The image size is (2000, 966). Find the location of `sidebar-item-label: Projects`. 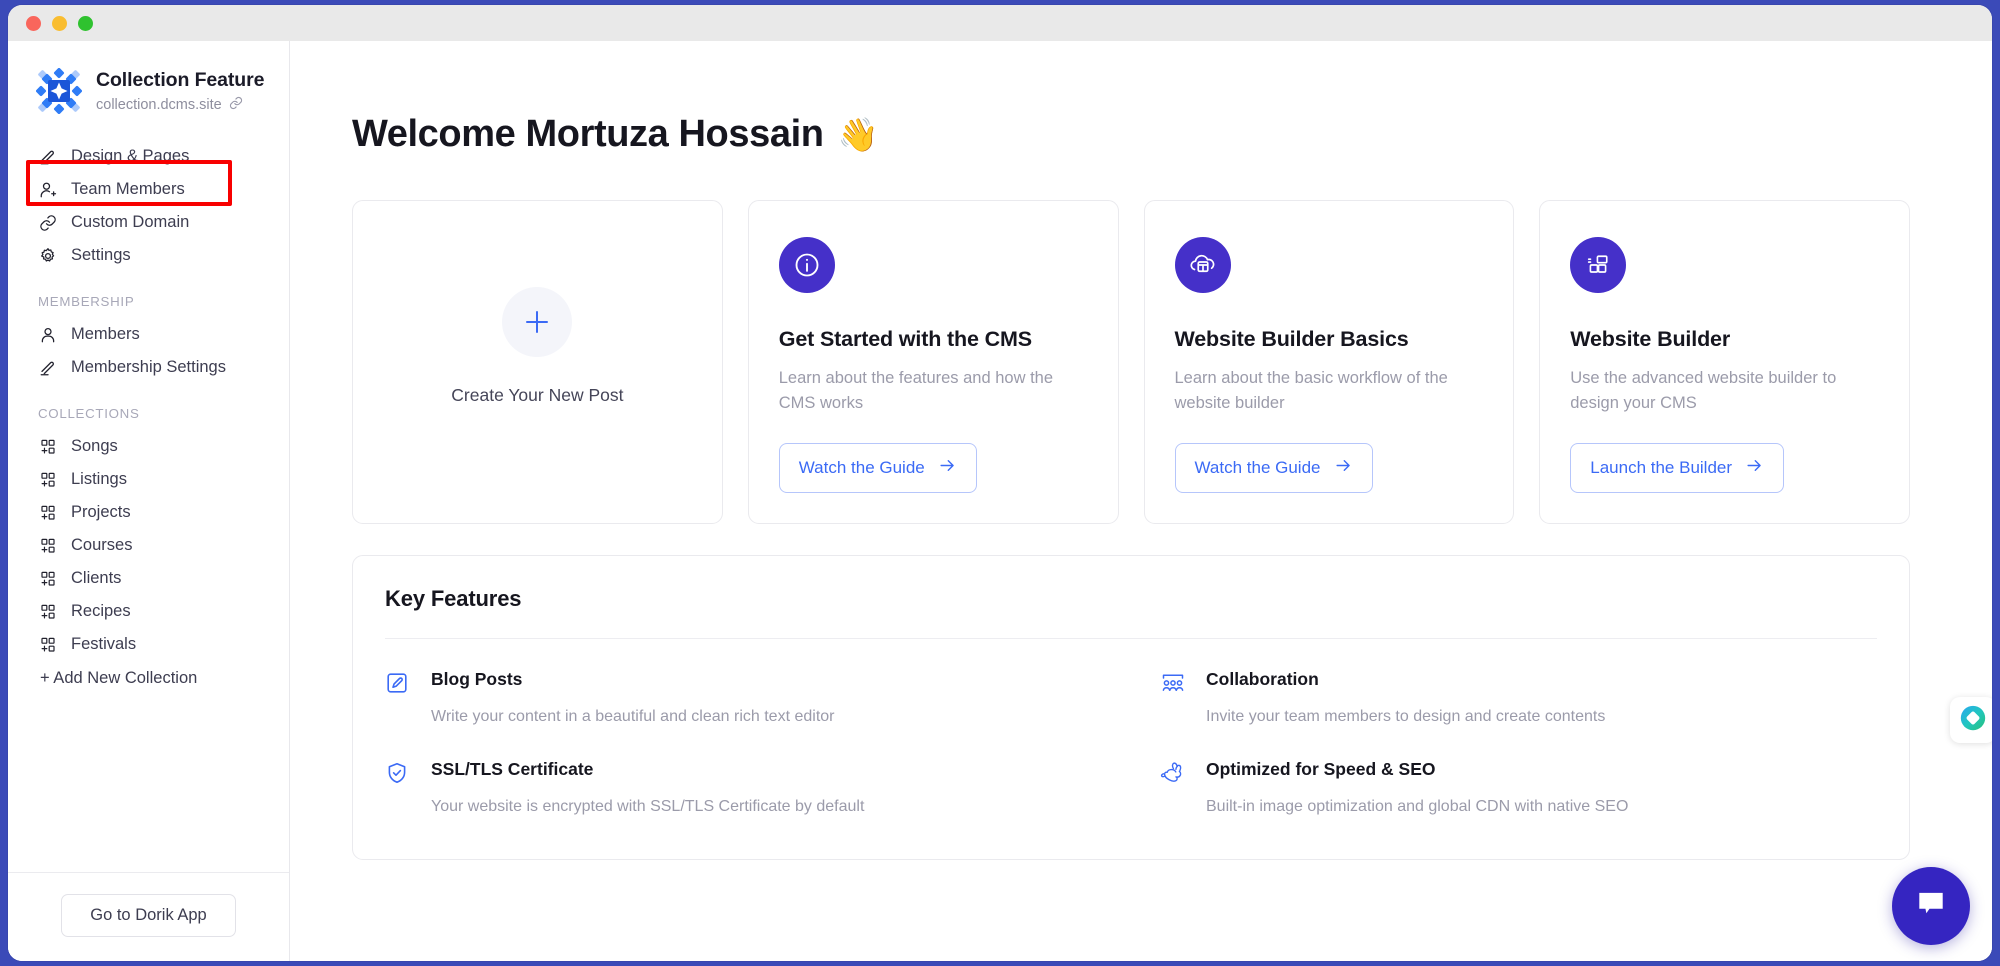

sidebar-item-label: Projects is located at coordinates (101, 512).